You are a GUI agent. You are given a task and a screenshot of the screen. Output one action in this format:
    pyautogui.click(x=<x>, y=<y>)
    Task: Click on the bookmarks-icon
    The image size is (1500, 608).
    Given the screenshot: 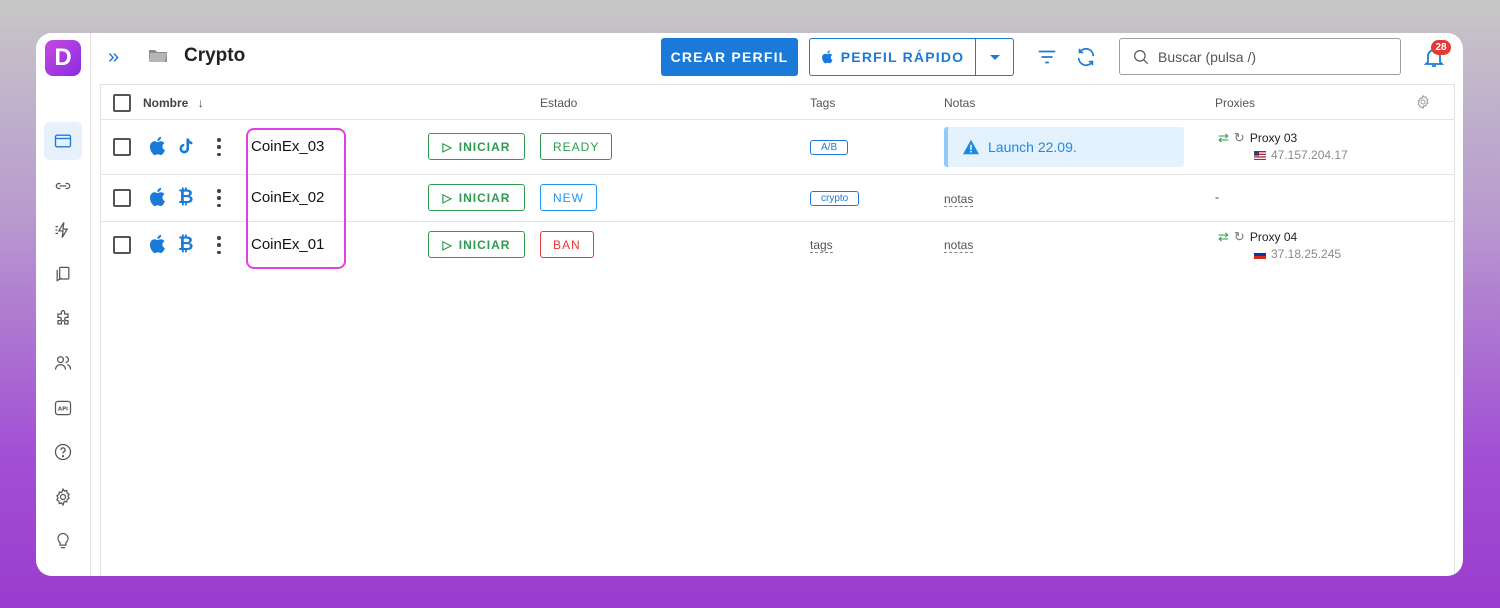 What is the action you would take?
    pyautogui.click(x=63, y=274)
    